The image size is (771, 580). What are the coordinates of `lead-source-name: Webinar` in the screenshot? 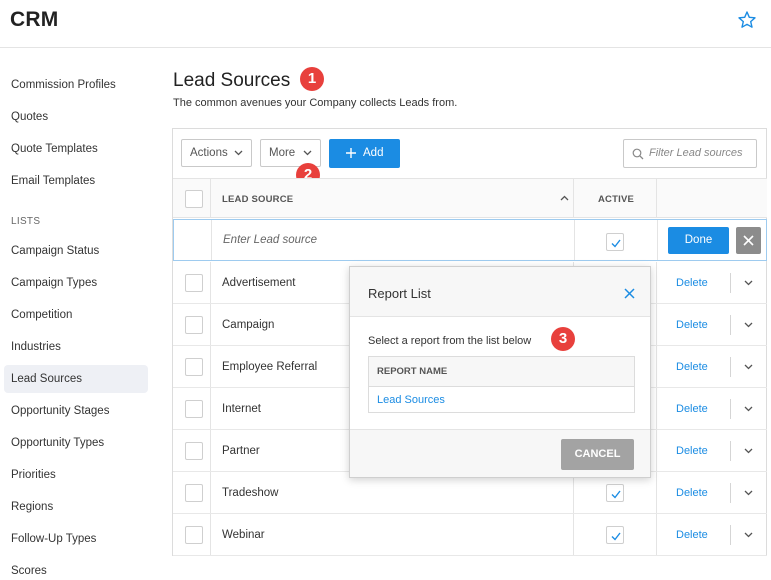 It's located at (243, 535).